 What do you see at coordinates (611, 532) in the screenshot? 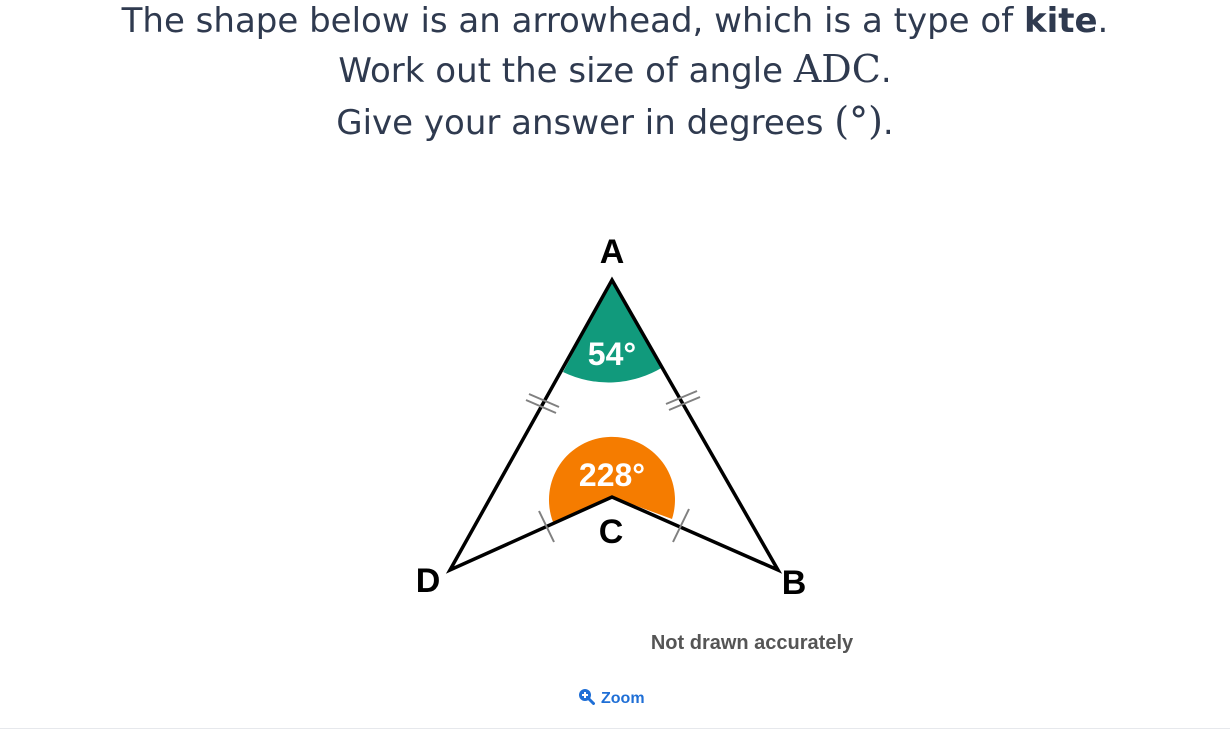
I see `vertex-label-c: C` at bounding box center [611, 532].